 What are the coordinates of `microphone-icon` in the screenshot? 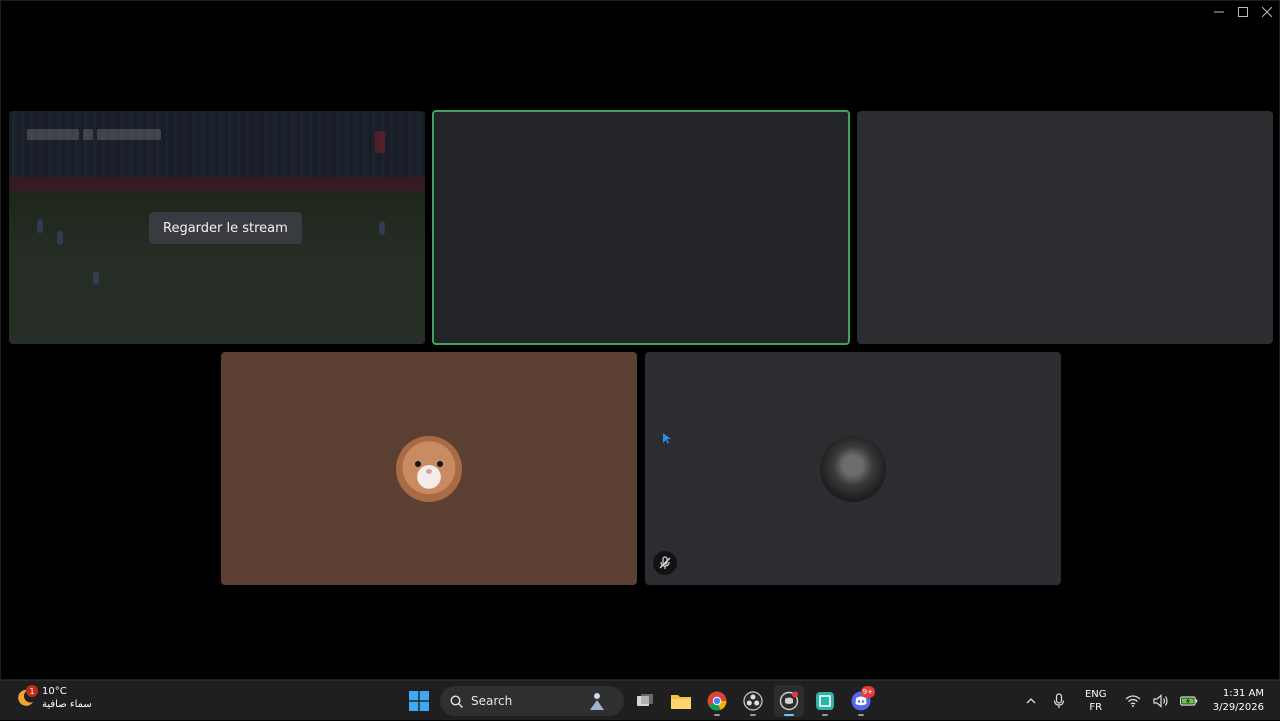 It's located at (1058, 700).